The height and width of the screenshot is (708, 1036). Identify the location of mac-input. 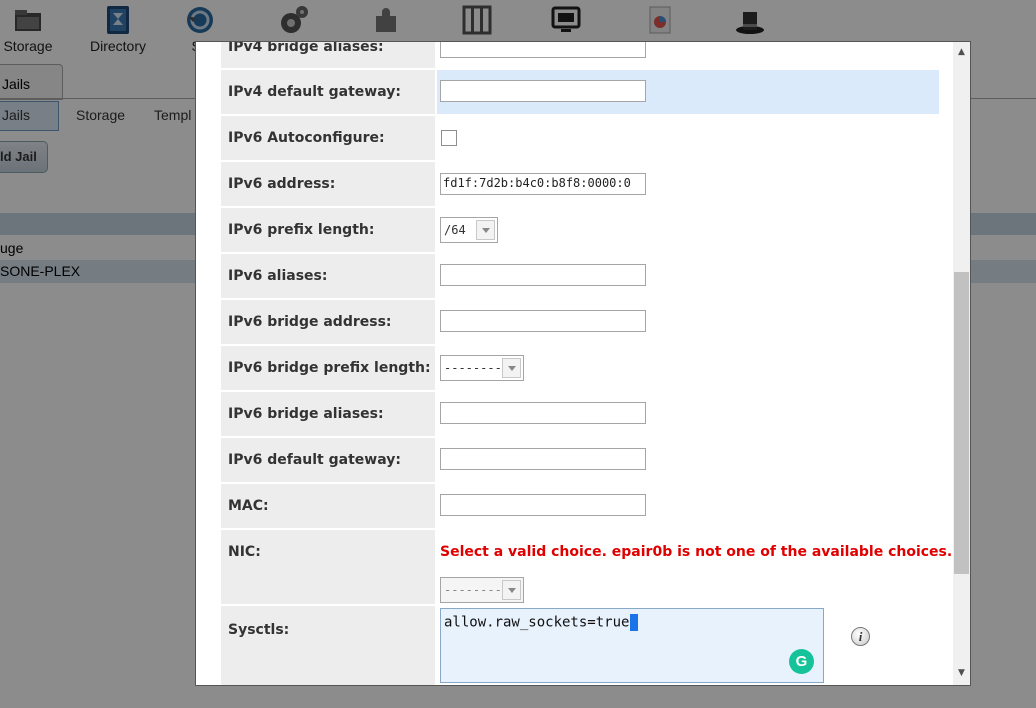
(543, 505).